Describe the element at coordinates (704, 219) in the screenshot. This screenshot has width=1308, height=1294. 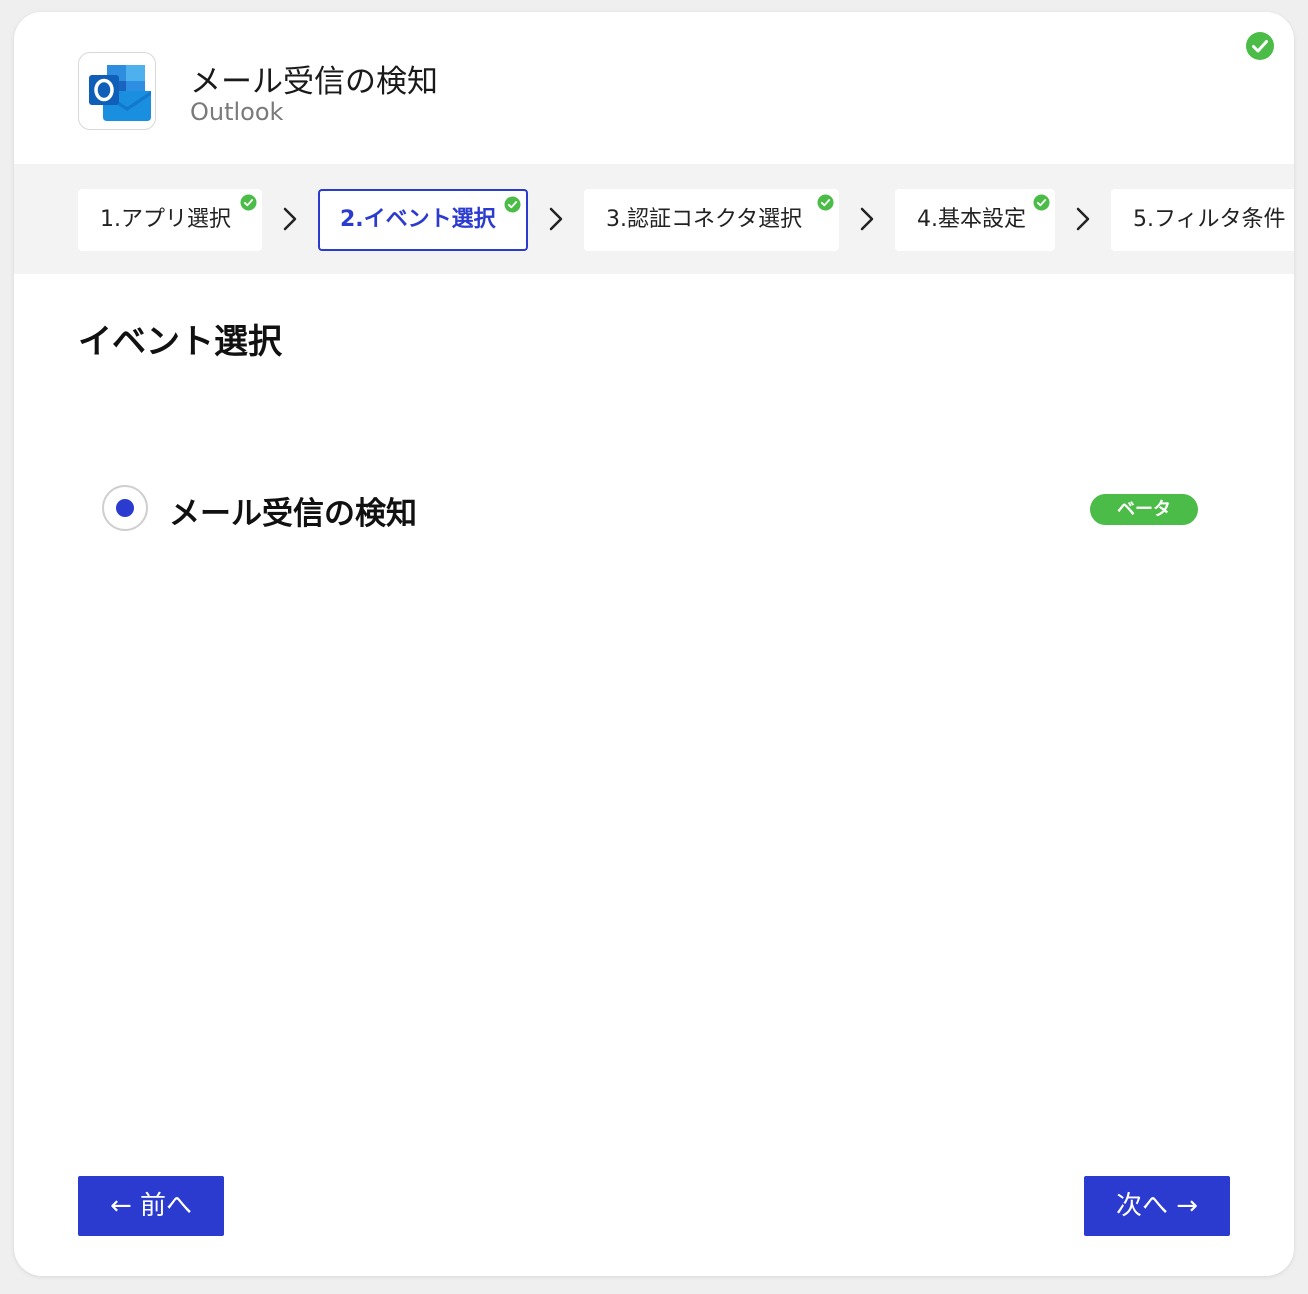
I see `step-label: 3.認証コネクタ選択` at that location.